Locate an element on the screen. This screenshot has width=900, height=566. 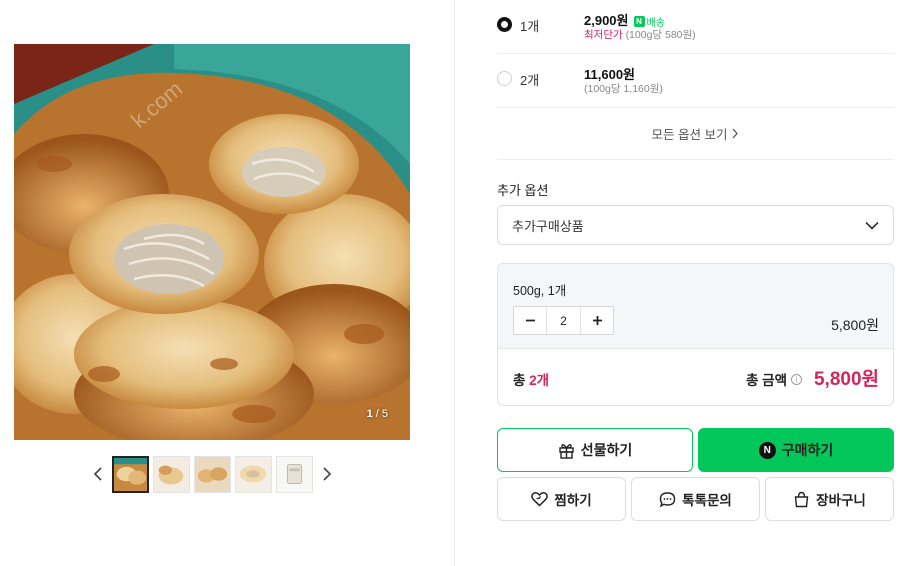
buy-button-label: 구매하기 is located at coordinates (807, 450).